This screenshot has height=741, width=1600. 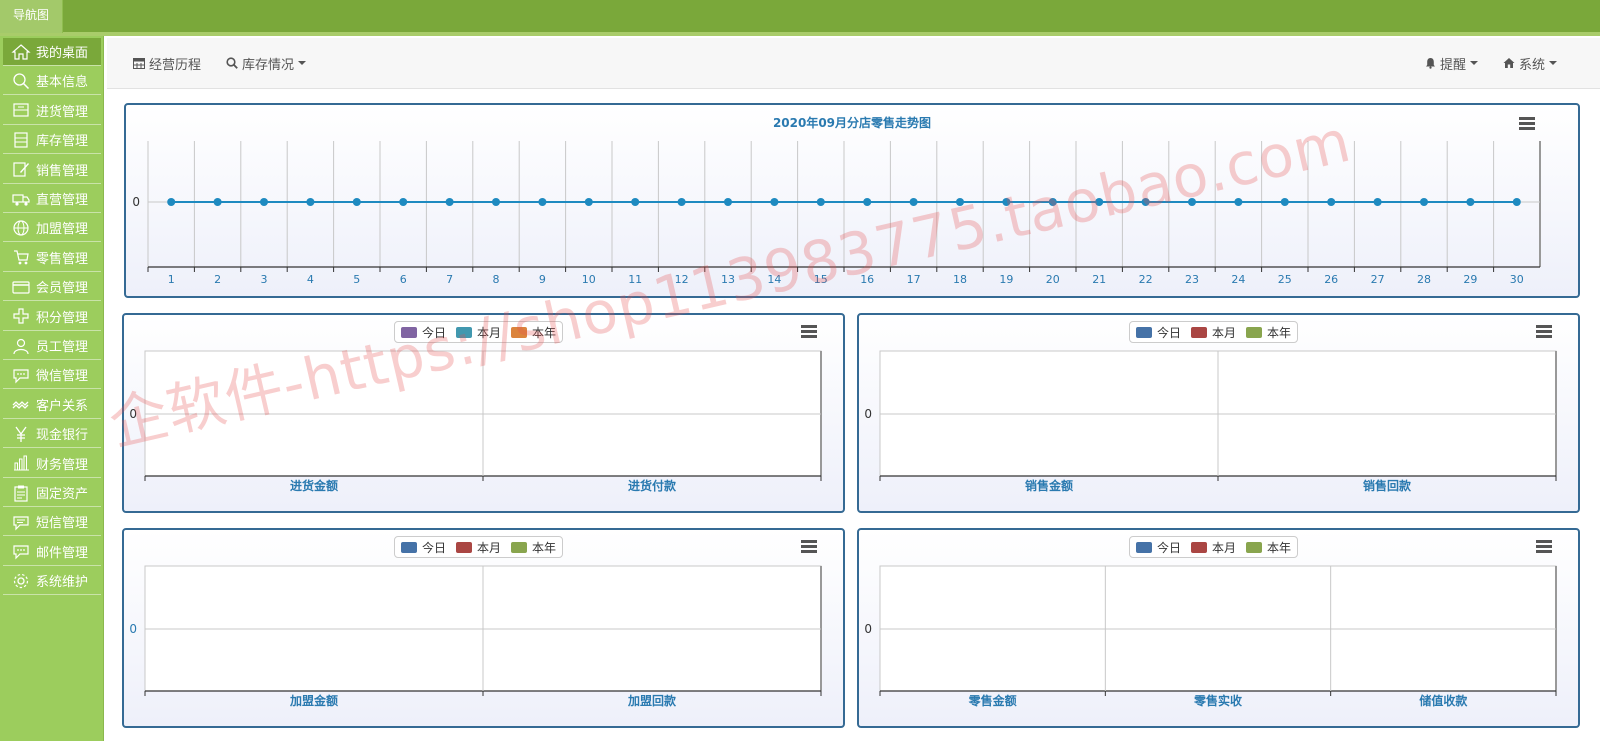 I want to click on sidebar-item-1: 基本信息, so click(x=52, y=81).